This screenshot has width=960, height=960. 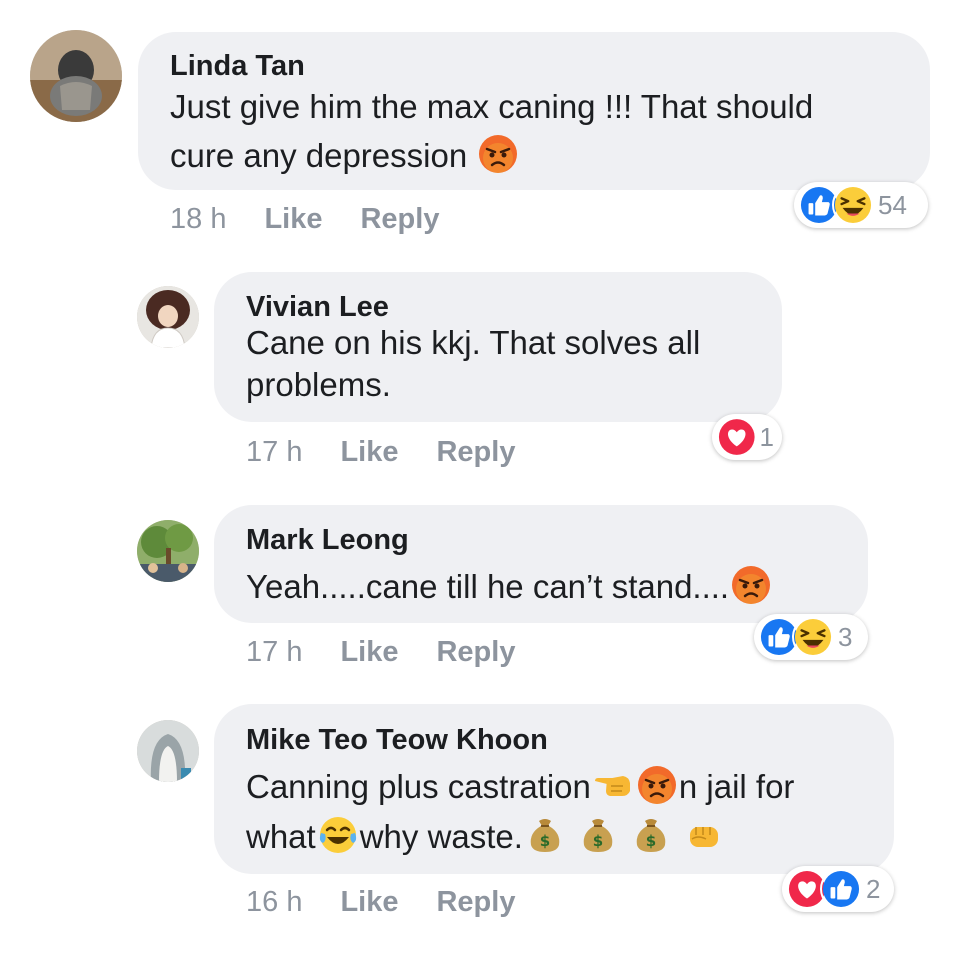 I want to click on comment-line: problems., so click(x=318, y=384).